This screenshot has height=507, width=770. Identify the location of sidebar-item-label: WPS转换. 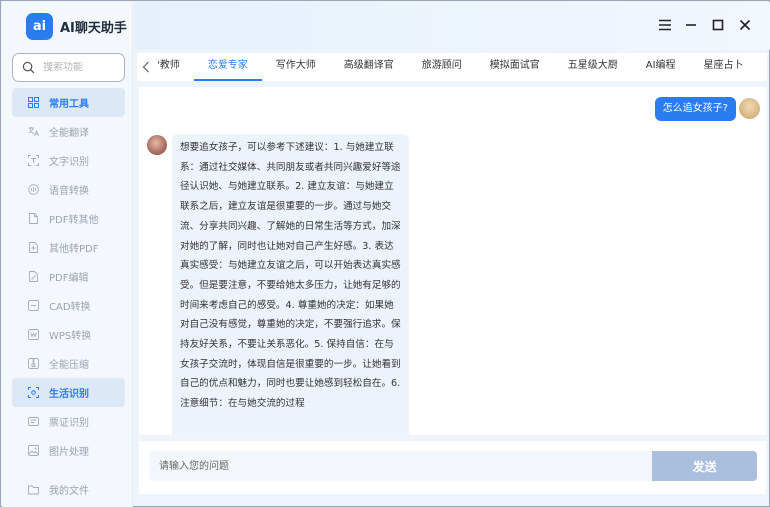
(70, 336).